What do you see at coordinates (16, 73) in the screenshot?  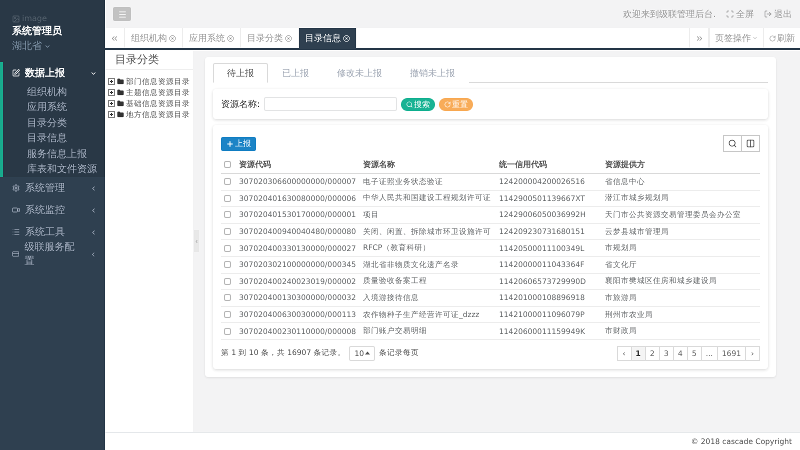 I see `edit-icon` at bounding box center [16, 73].